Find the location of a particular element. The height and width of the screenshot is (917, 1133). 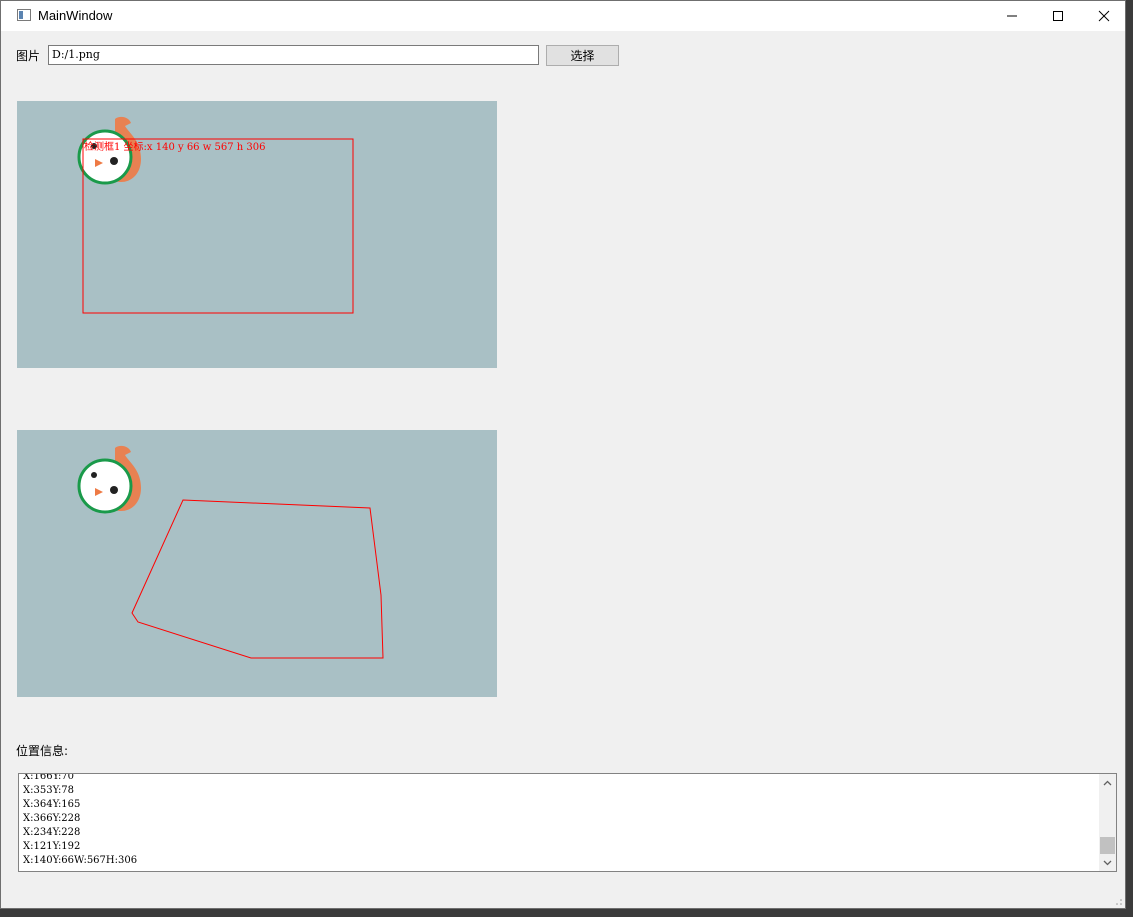

log-line: X:140Y:66W:567H:306 is located at coordinates (80, 860).